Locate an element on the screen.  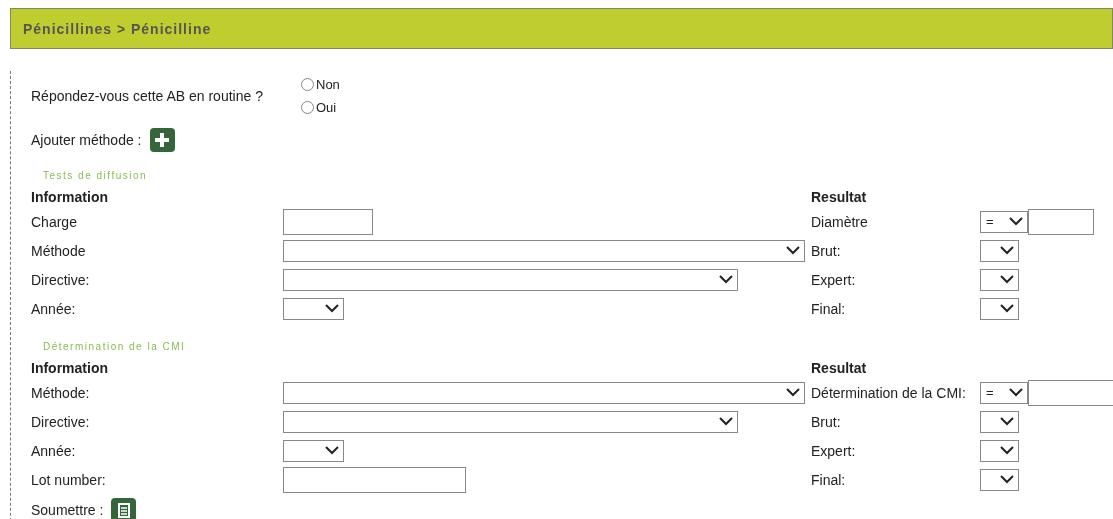
add-method-label: Ajouter méthode : is located at coordinates (86, 140).